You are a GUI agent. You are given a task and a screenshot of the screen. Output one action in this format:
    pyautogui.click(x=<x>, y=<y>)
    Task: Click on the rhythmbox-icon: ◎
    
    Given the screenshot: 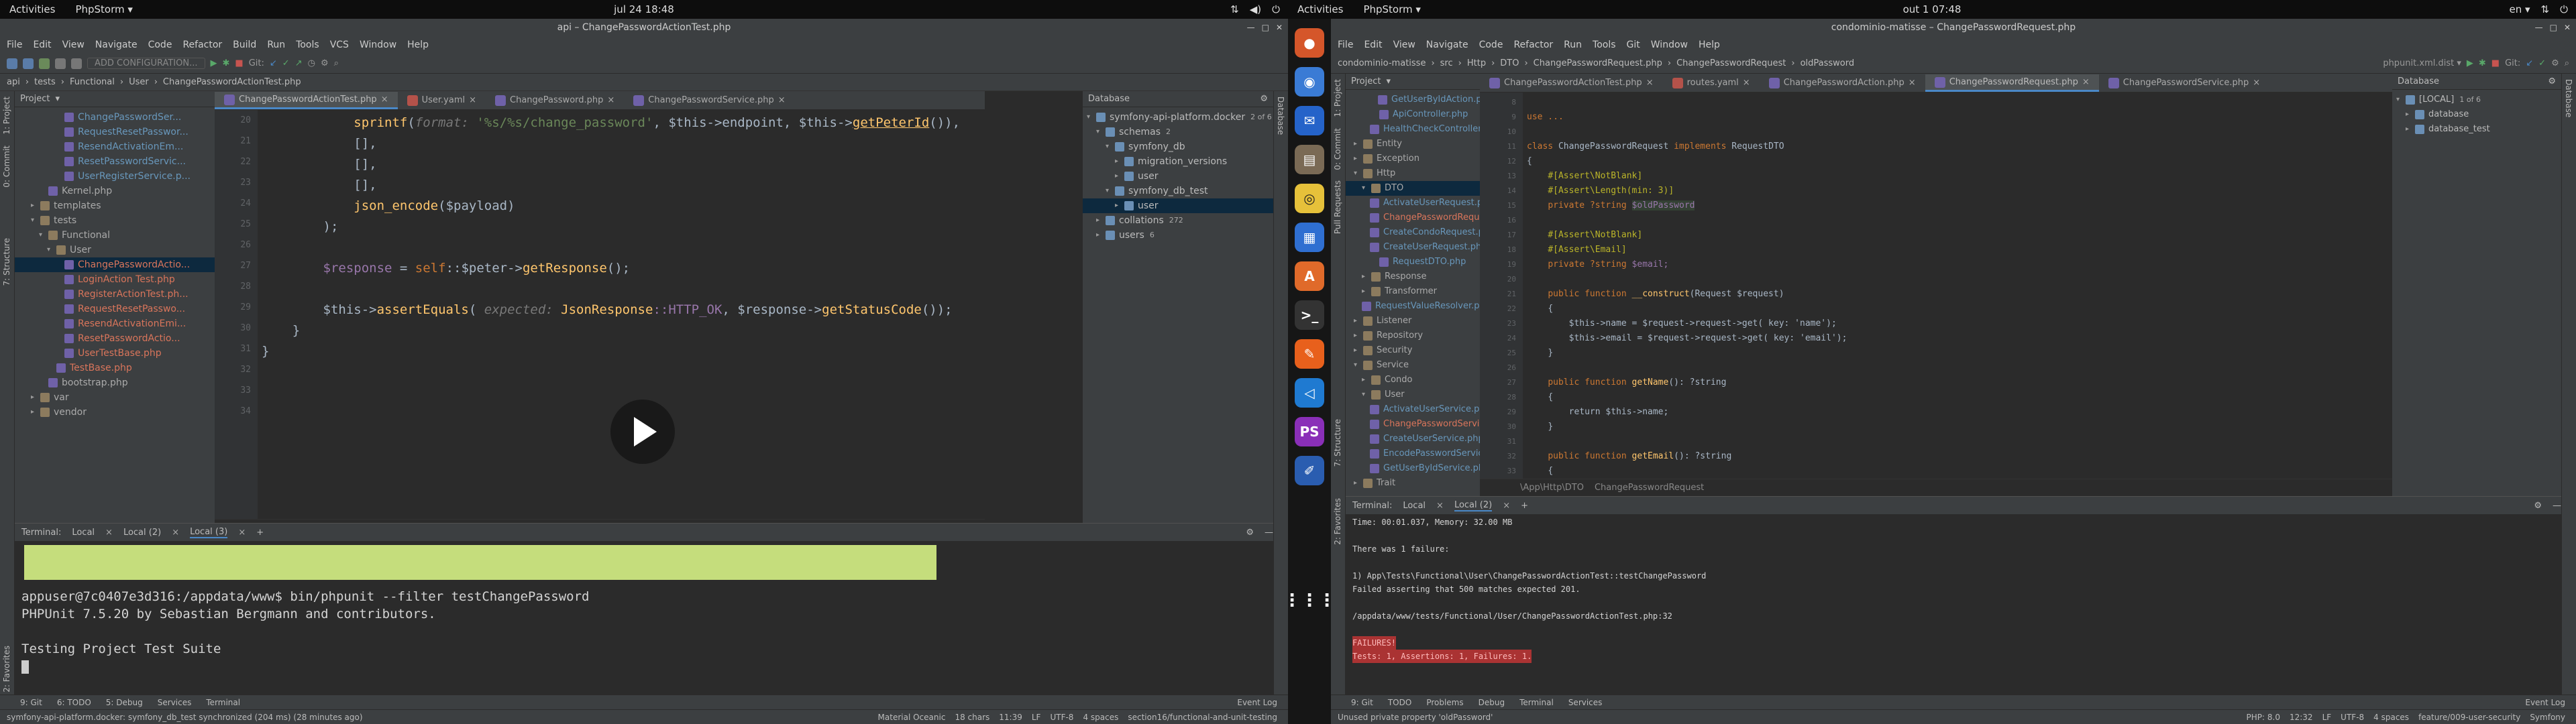 What is the action you would take?
    pyautogui.click(x=1309, y=198)
    